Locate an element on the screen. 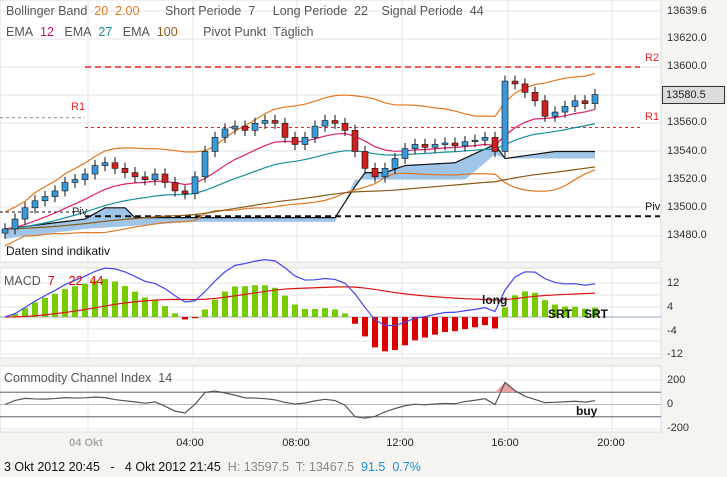 The width and height of the screenshot is (727, 477). x-tick: 08:00 is located at coordinates (296, 443).